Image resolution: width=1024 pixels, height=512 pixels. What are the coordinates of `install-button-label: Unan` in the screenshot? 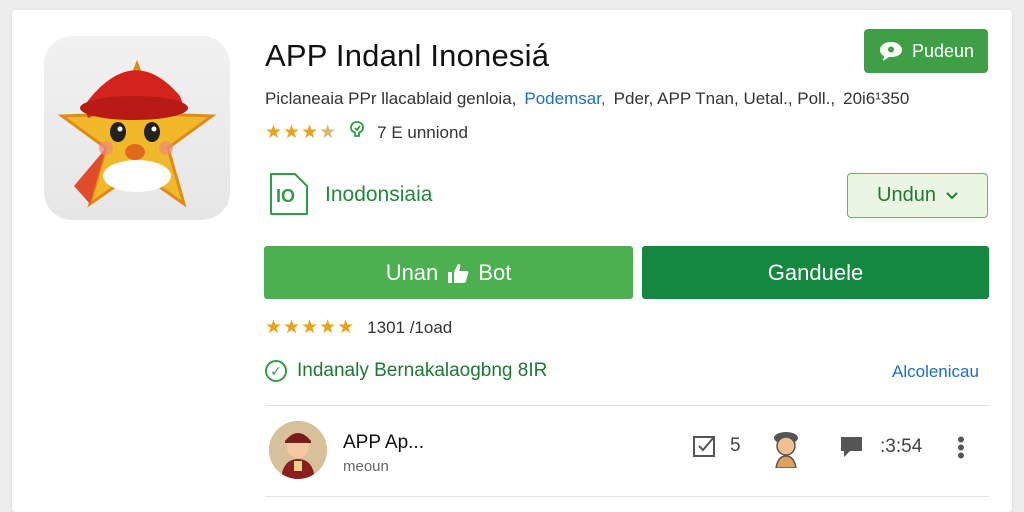 It's located at (412, 272).